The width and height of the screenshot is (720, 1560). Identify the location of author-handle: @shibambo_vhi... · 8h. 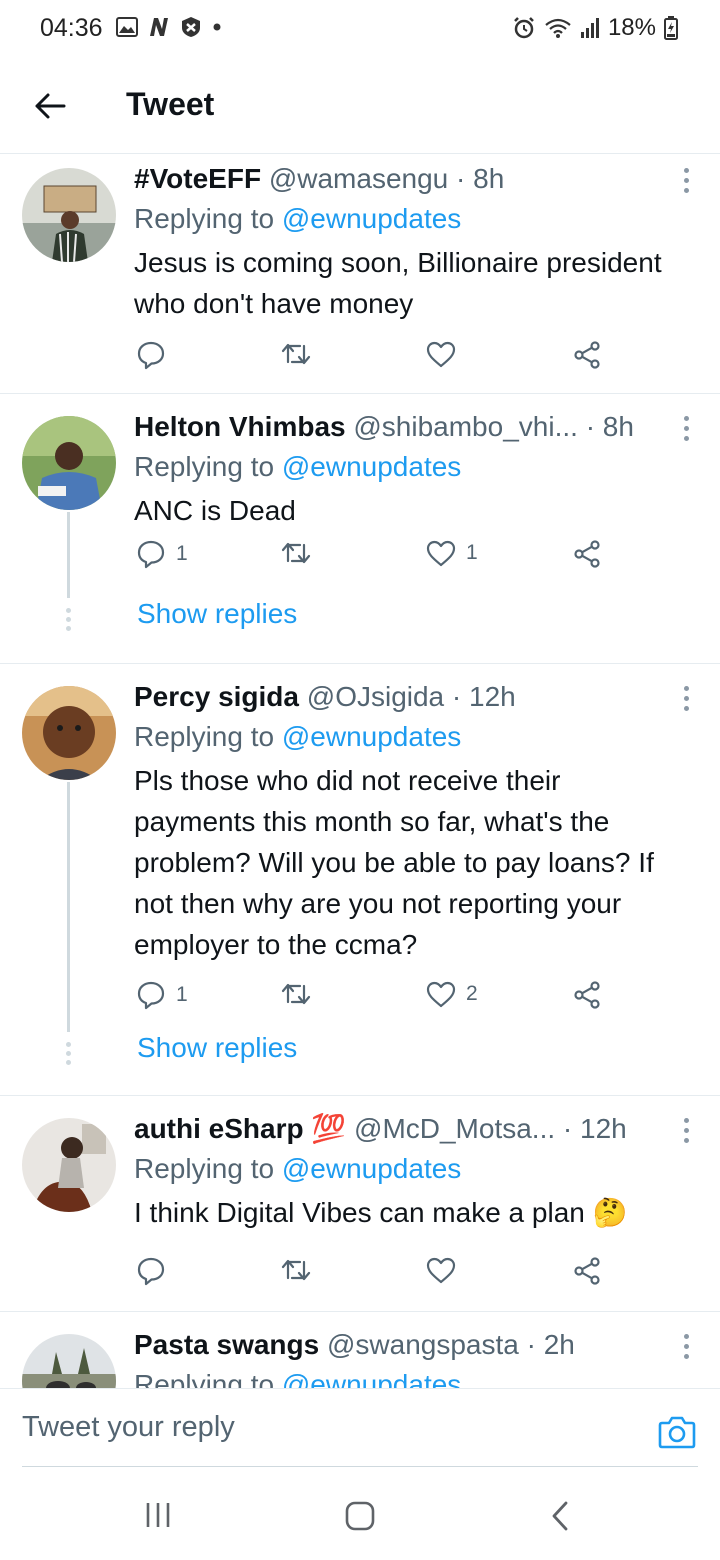
(493, 426).